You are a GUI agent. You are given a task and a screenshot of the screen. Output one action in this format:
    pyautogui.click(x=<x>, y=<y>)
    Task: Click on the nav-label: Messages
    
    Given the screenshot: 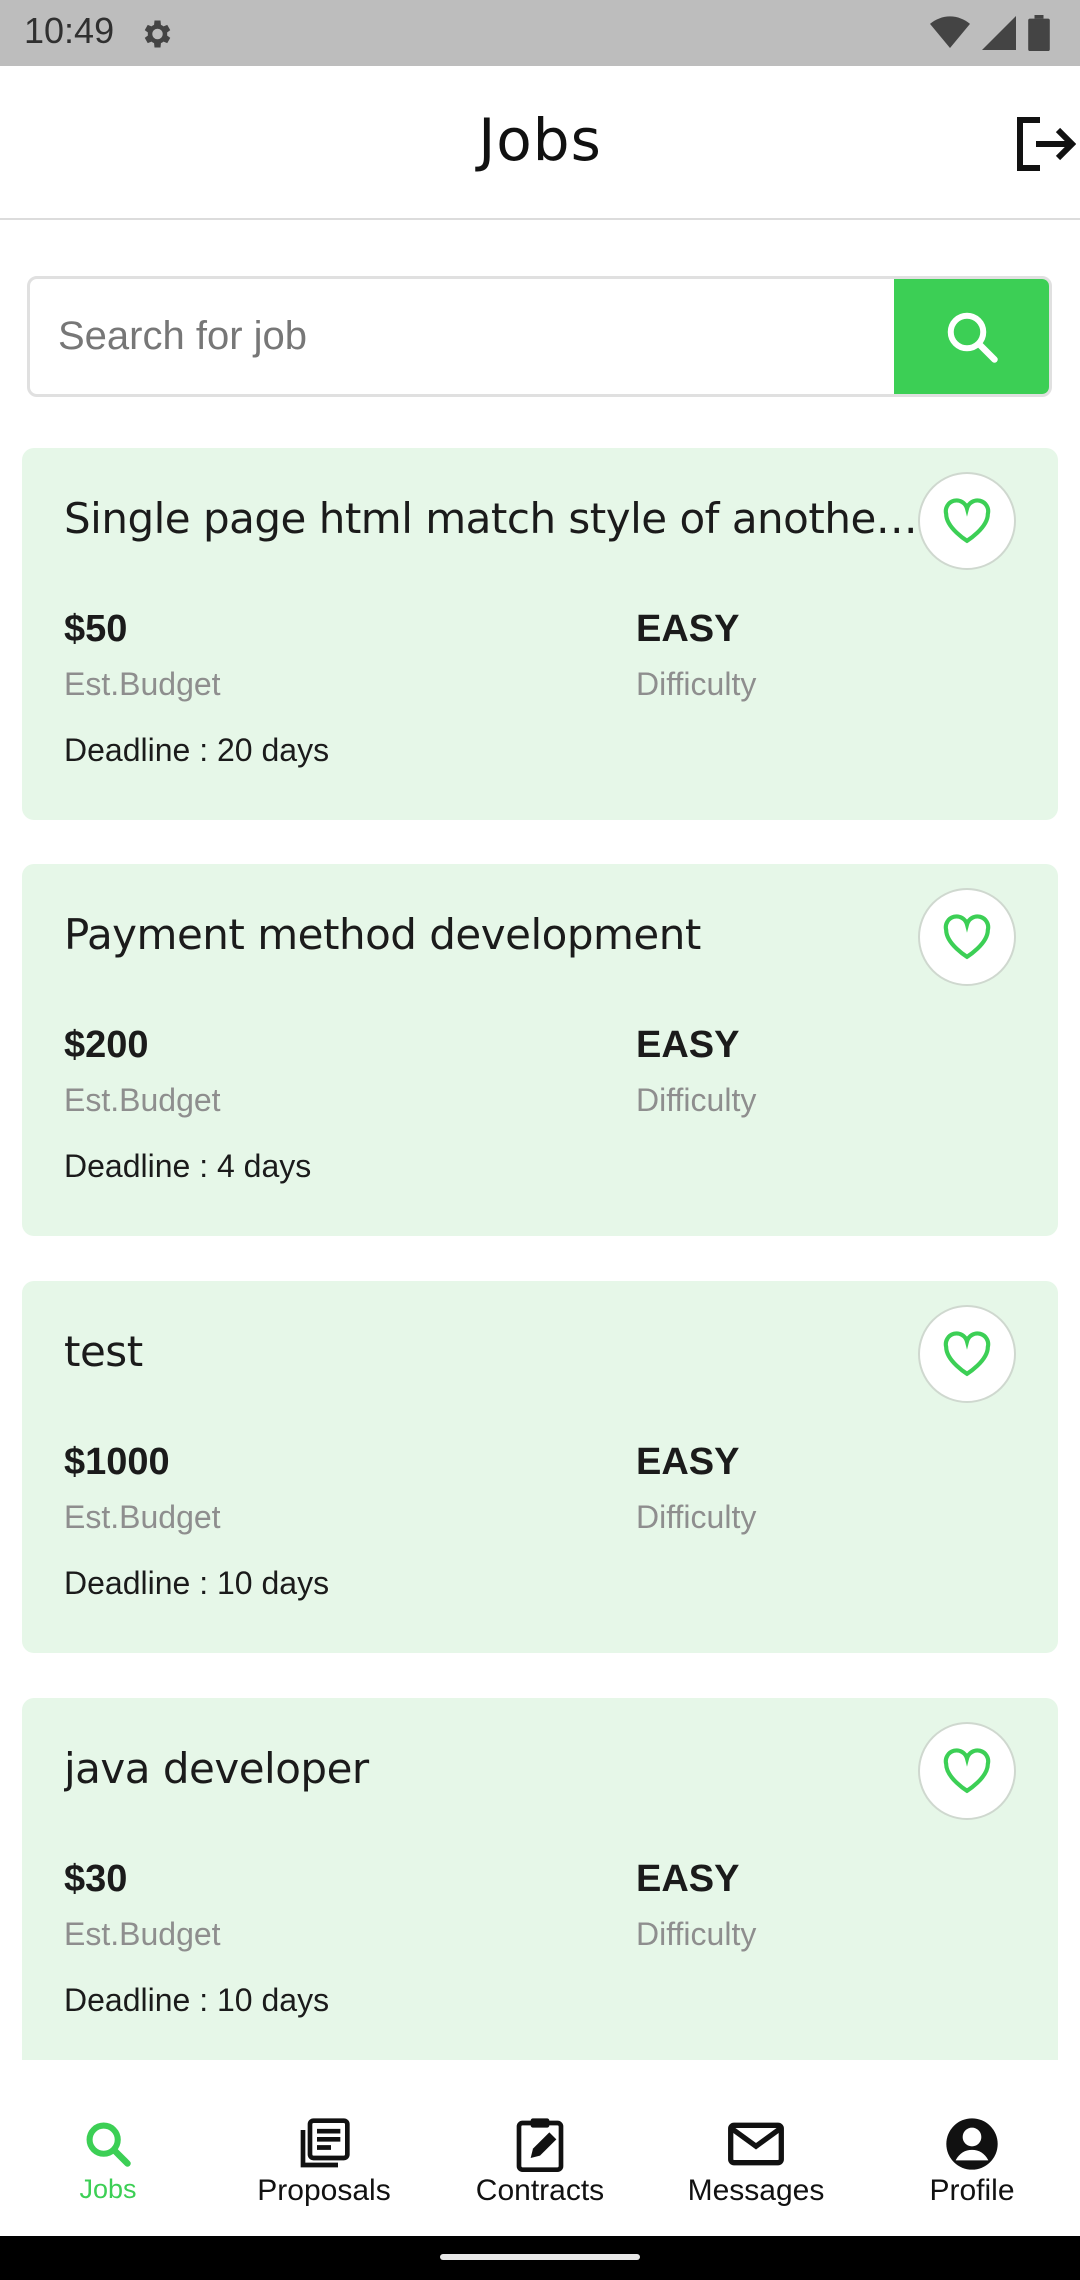 What is the action you would take?
    pyautogui.click(x=756, y=2190)
    